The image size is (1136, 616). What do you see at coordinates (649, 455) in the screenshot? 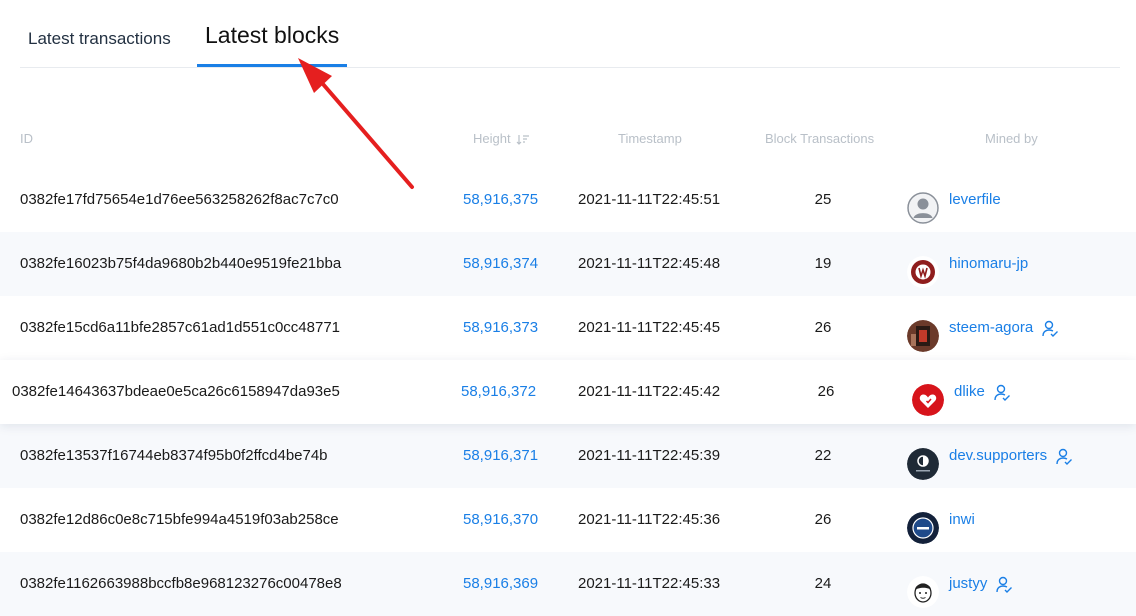
I see `block-timestamp: 2021-11-11T22:45:39` at bounding box center [649, 455].